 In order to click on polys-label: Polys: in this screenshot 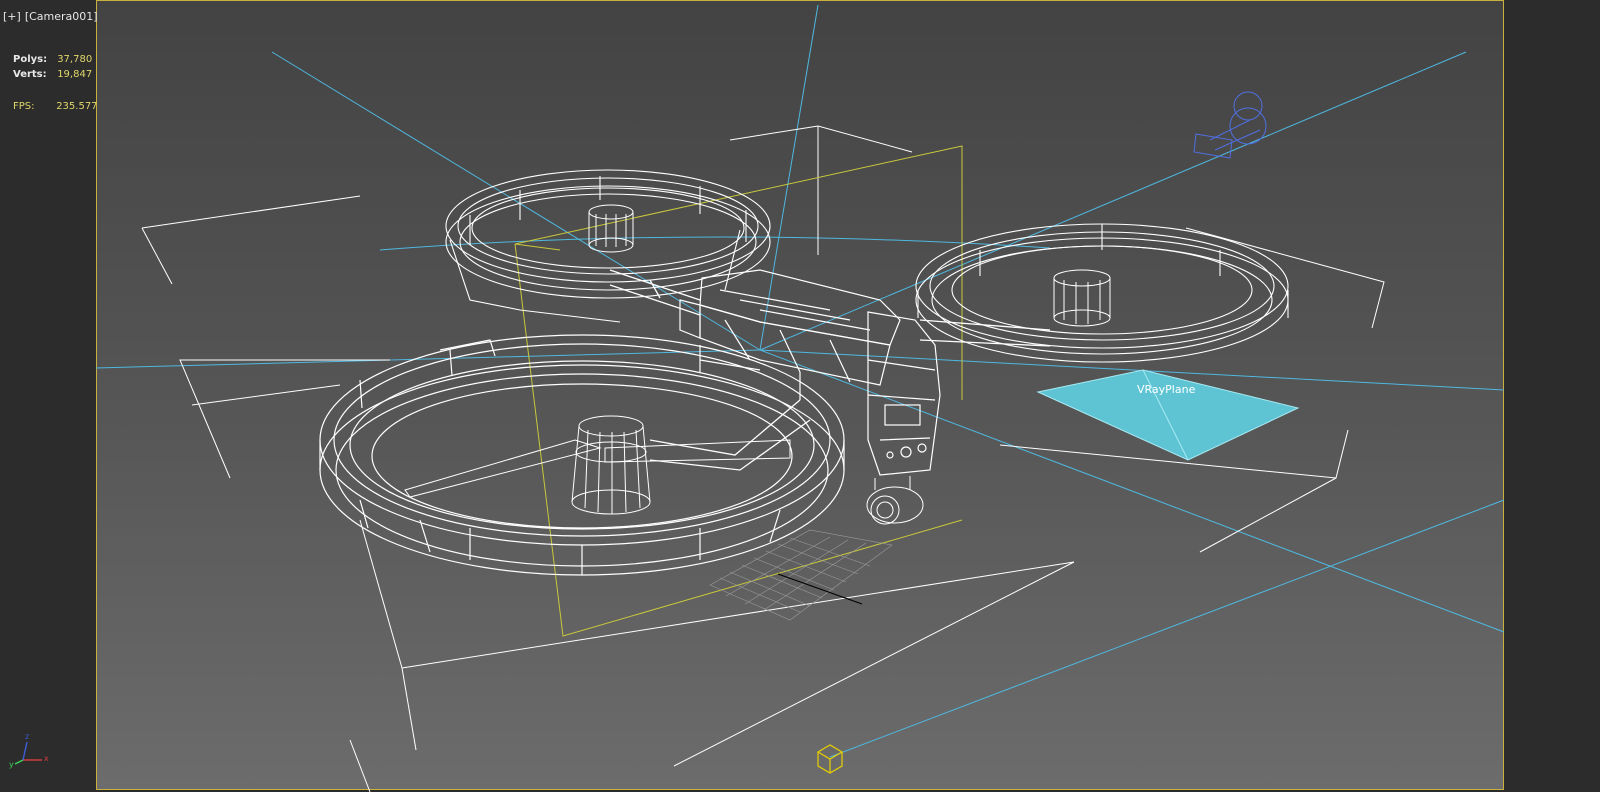, I will do `click(30, 59)`.